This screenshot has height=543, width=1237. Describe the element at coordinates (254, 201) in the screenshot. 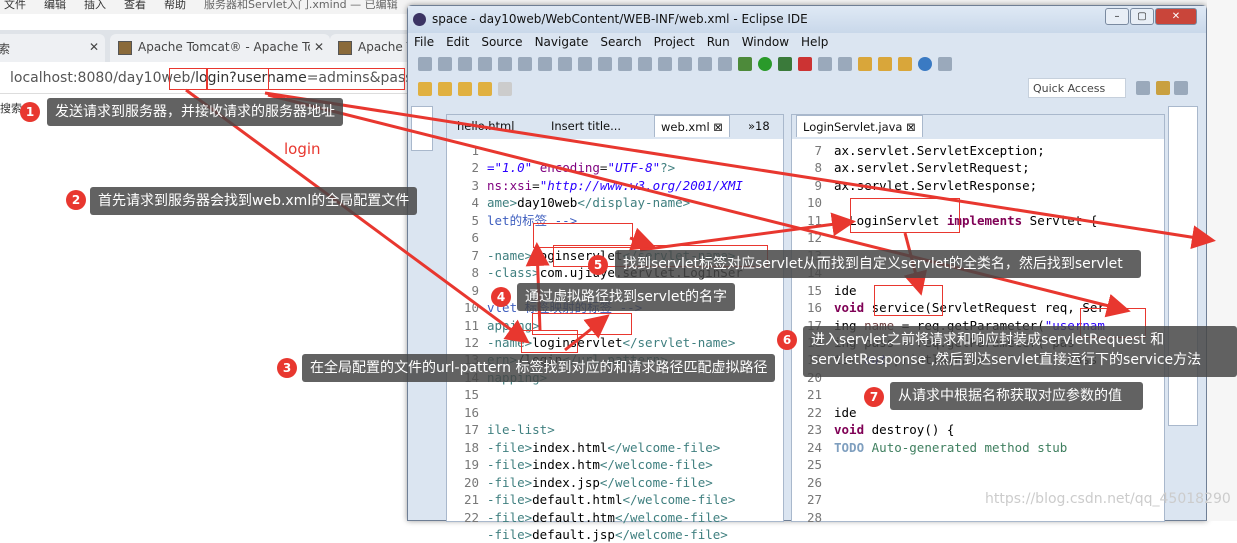

I see `callout-step-2: 首先请求到服务器会找到web.xml的全局配置文件` at that location.